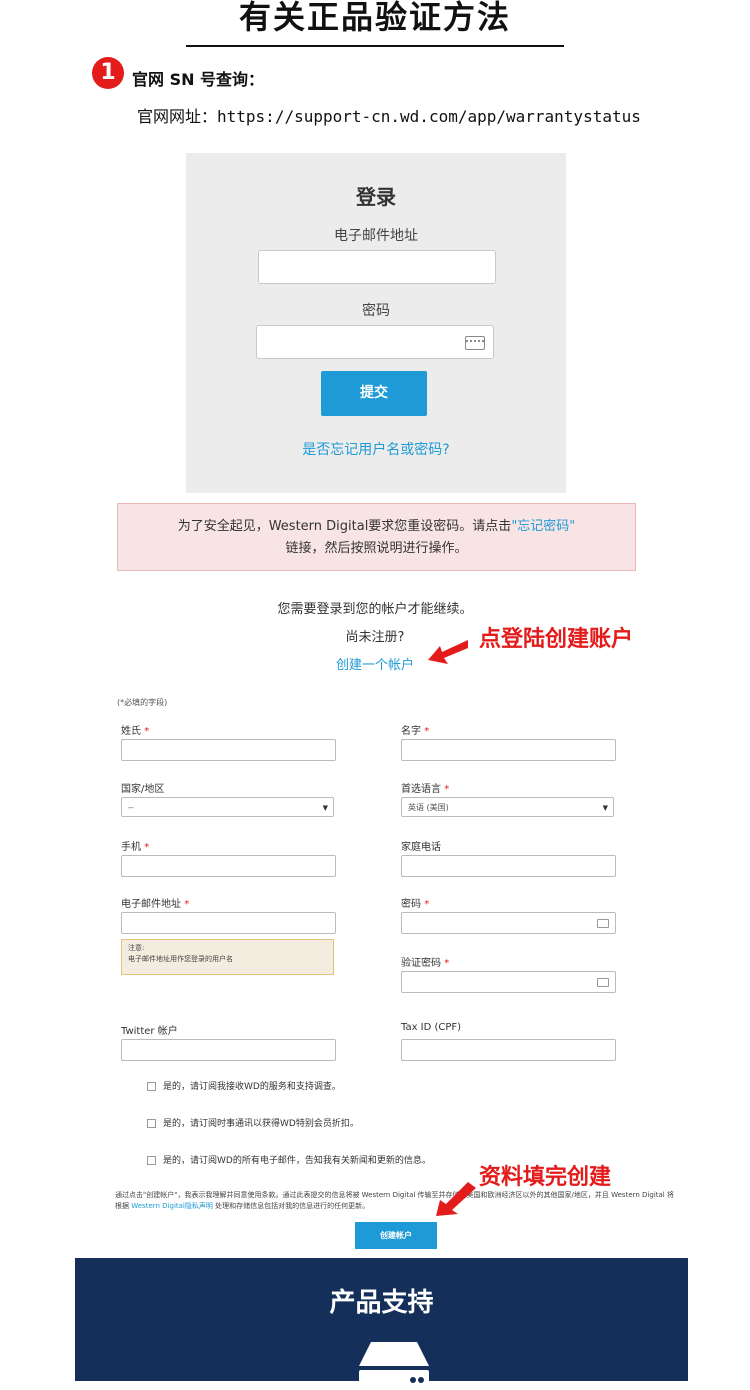 This screenshot has width=750, height=1390. I want to click on page-title: 有关正品验证方法, so click(374, 18).